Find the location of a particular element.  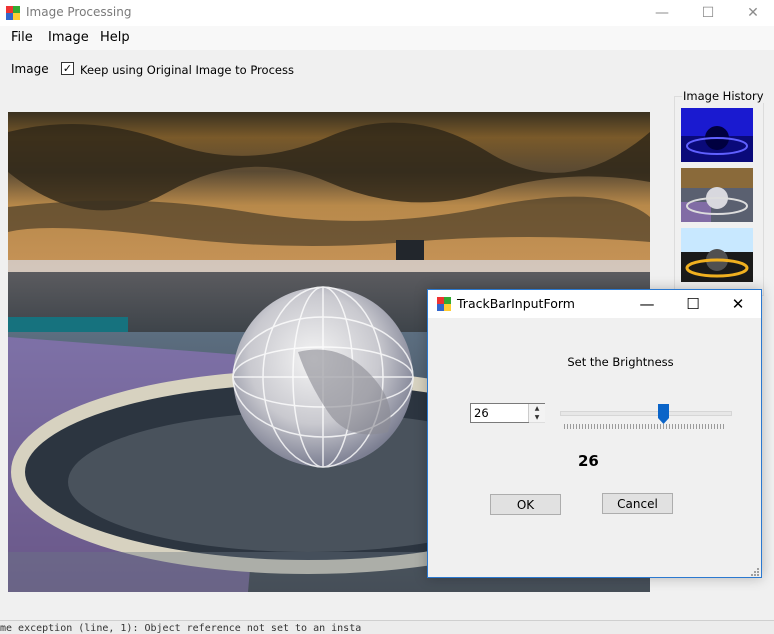

image-history-title: Image History is located at coordinates (723, 96).